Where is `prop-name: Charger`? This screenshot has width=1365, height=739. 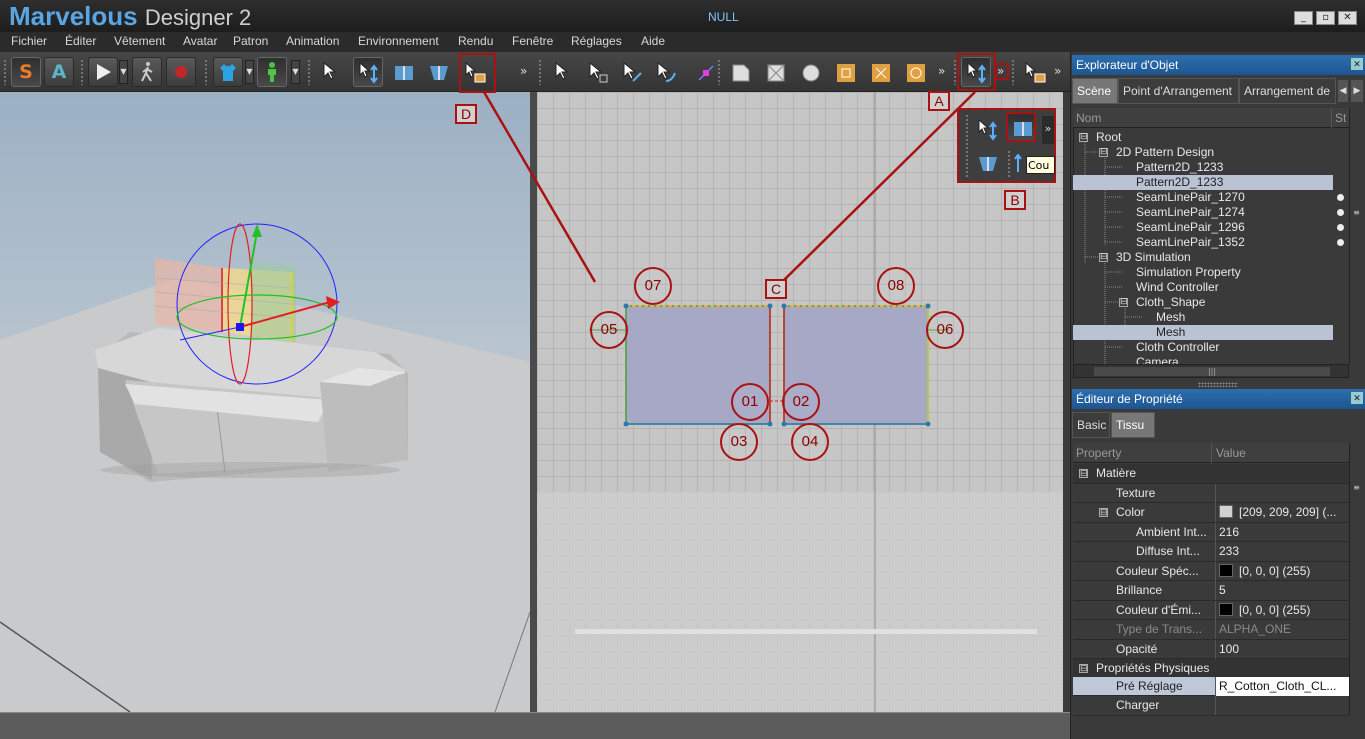
prop-name: Charger is located at coordinates (1138, 705).